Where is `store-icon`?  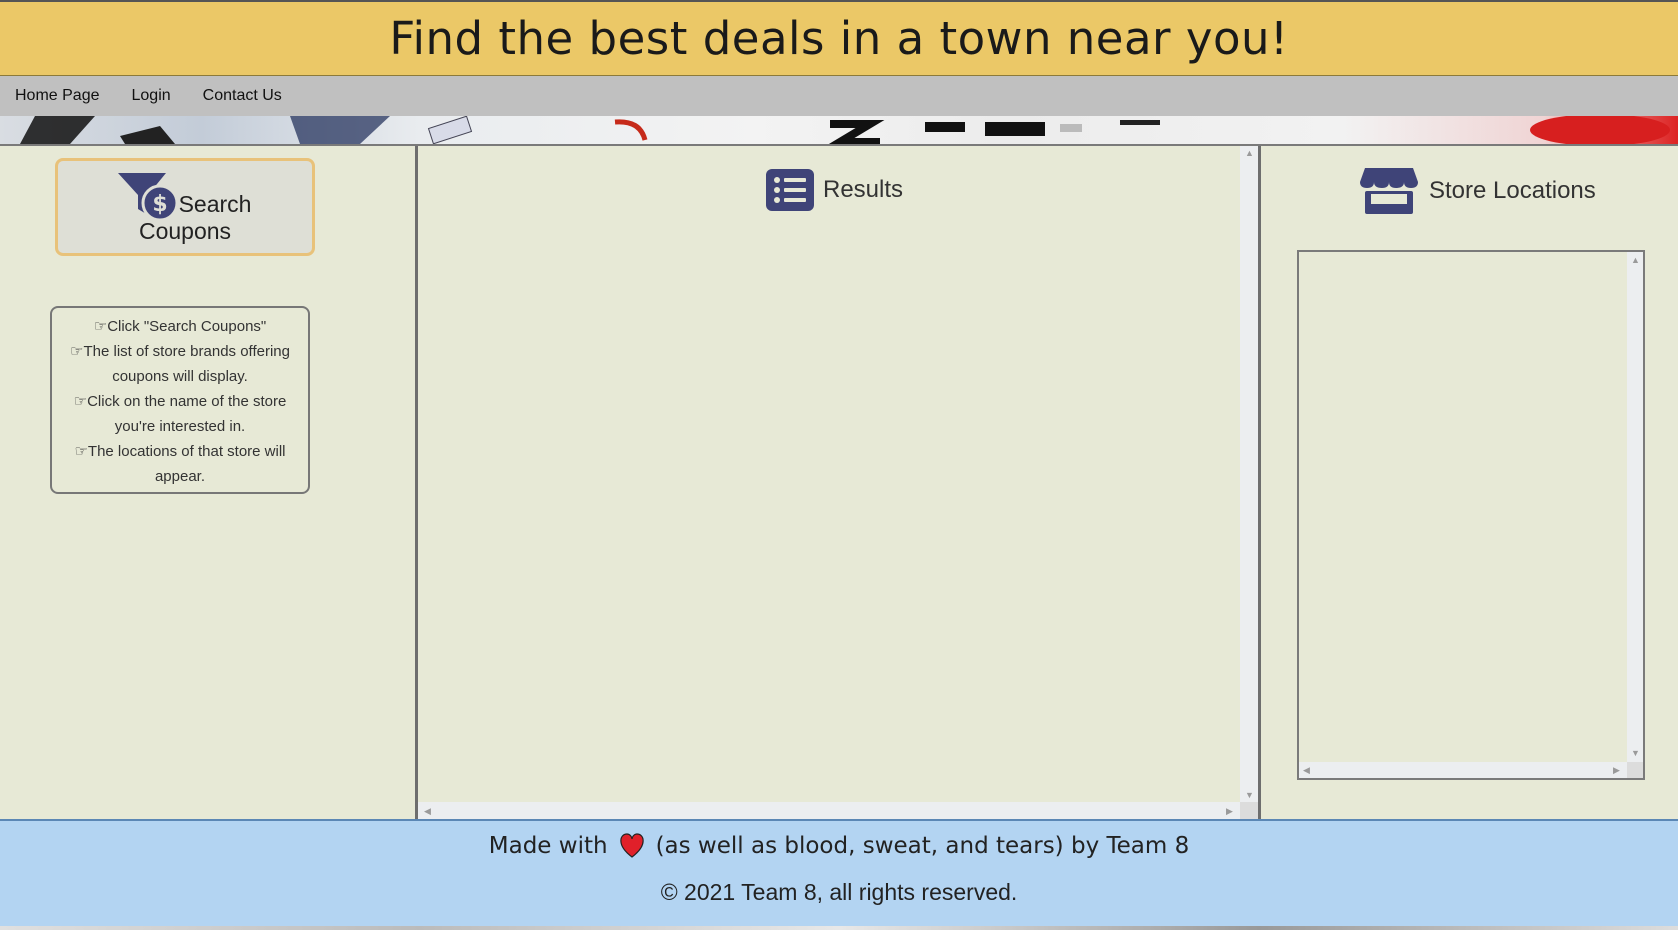
store-icon is located at coordinates (1389, 191).